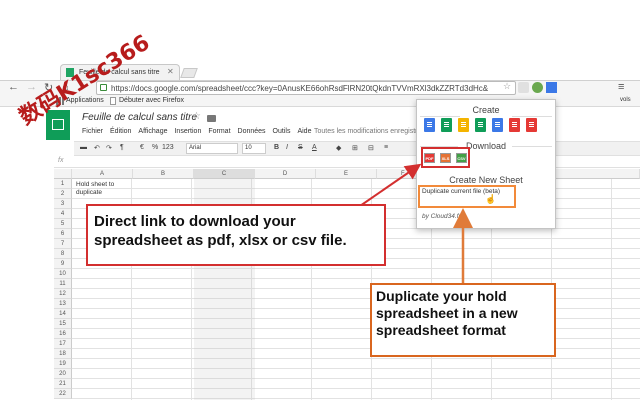 Image resolution: width=640 pixels, height=400 pixels. Describe the element at coordinates (63, 304) in the screenshot. I see `row-header: 13` at that location.